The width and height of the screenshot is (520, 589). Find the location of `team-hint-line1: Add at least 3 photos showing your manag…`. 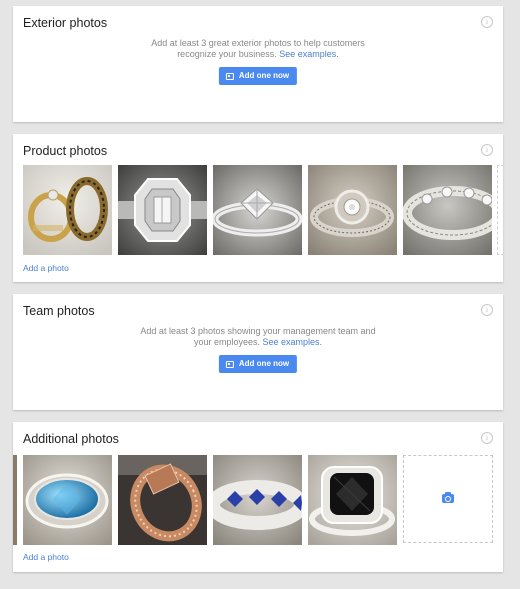

team-hint-line1: Add at least 3 photos showing your manag… is located at coordinates (258, 331).